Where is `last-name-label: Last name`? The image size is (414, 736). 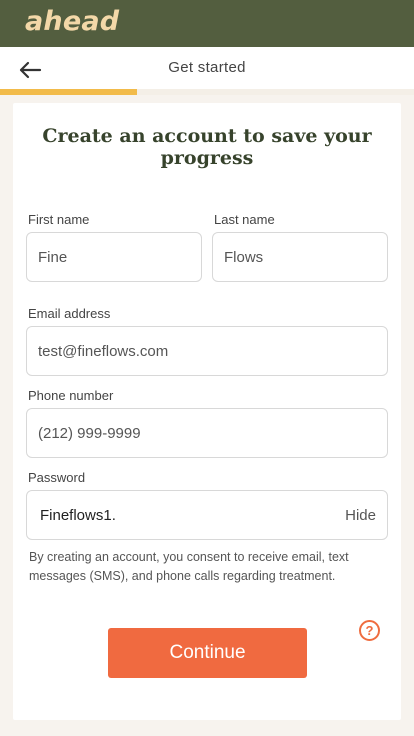
last-name-label: Last name is located at coordinates (244, 219).